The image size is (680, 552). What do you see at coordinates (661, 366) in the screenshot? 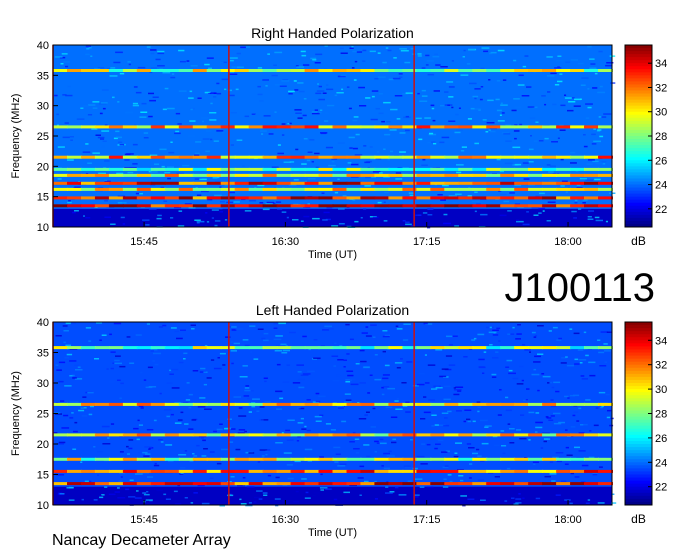
I see `colorbar-tick-label: 32` at bounding box center [661, 366].